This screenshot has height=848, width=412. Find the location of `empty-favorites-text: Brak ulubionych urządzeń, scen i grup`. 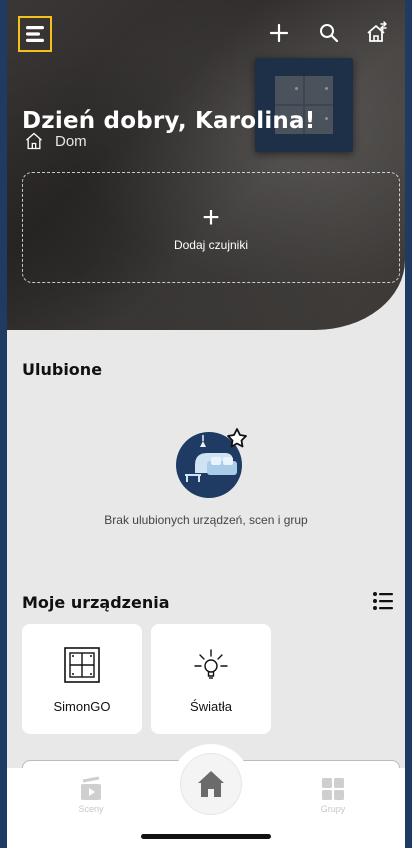

empty-favorites-text: Brak ulubionych urządzeń, scen i grup is located at coordinates (206, 520).